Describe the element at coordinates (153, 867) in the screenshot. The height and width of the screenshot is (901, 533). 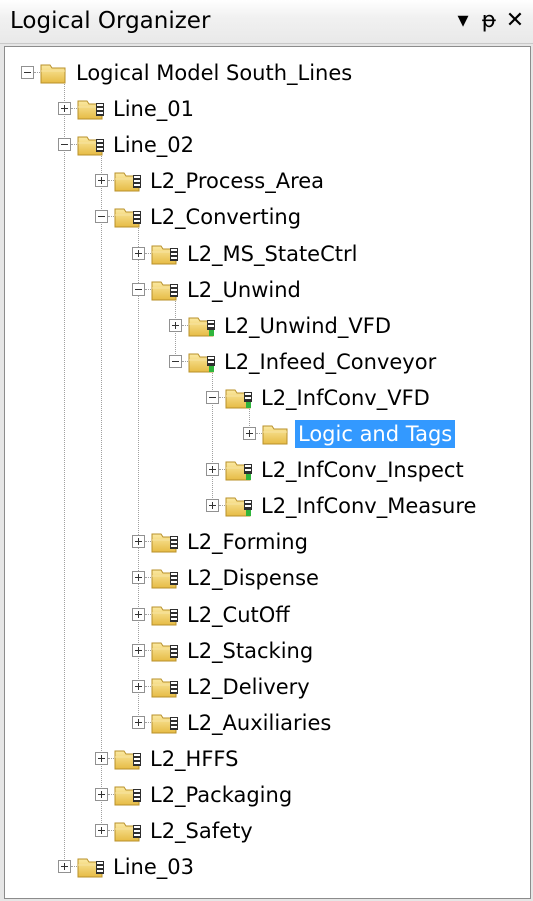
I see `tree-node-label: Line_03` at that location.